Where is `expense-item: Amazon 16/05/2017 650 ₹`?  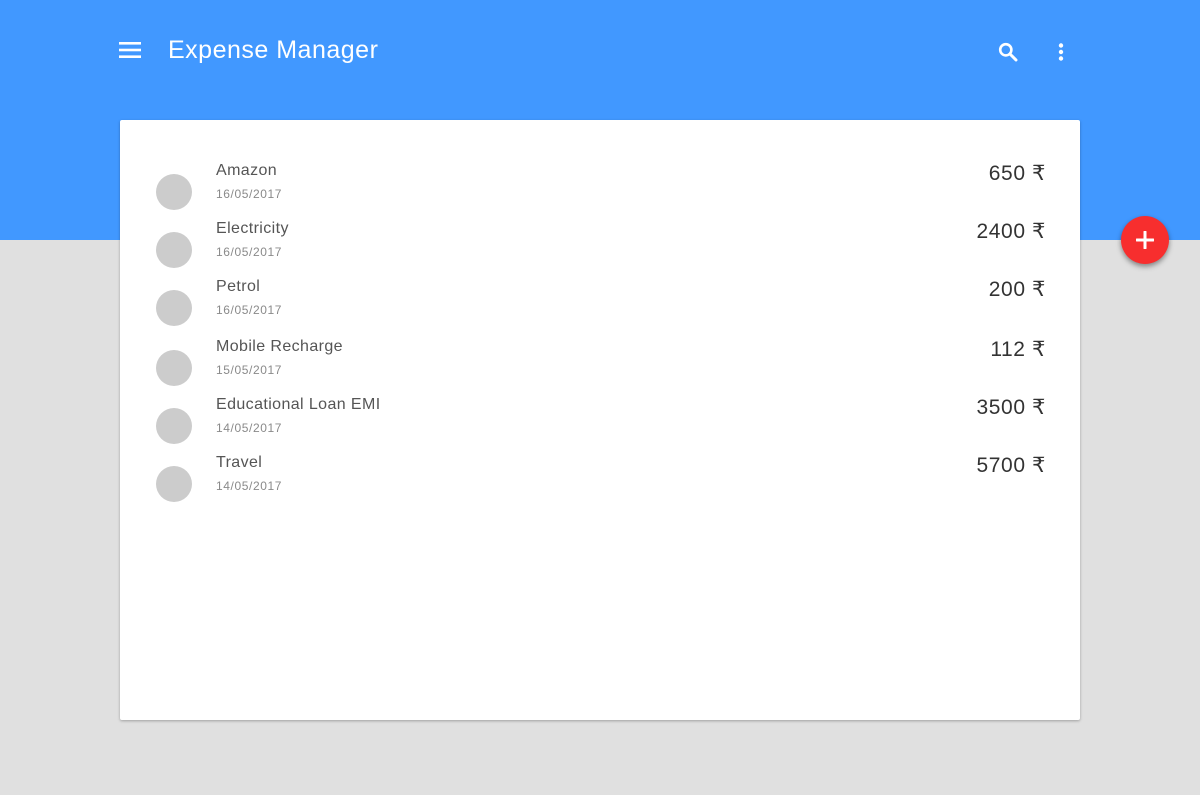
expense-item: Amazon 16/05/2017 650 ₹ is located at coordinates (600, 183).